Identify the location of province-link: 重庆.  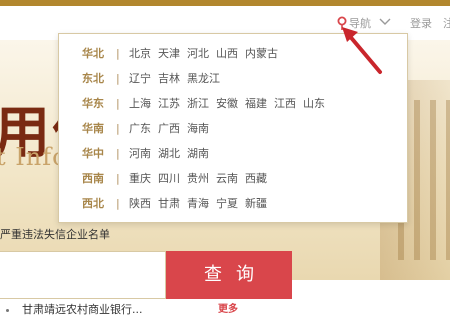
(140, 179).